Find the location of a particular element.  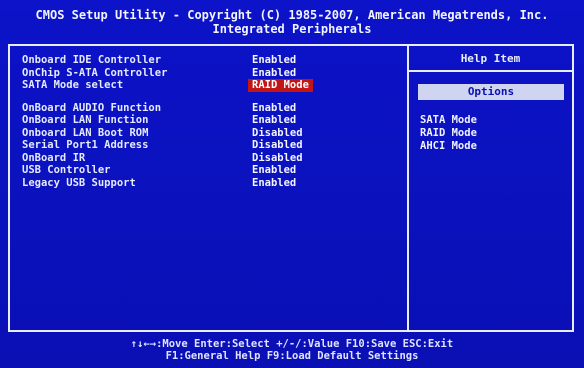

setting-label: OnBoard LAN Function is located at coordinates (85, 120).